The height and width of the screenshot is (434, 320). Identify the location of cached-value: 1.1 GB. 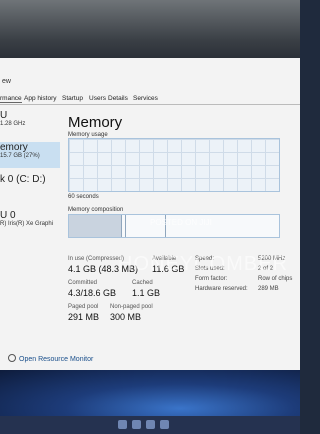
(146, 293).